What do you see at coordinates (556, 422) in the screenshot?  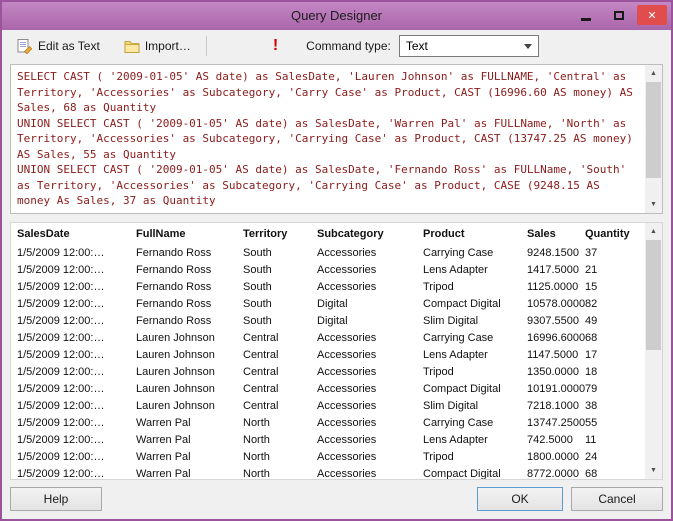 I see `grid-cell: 13747.2500` at bounding box center [556, 422].